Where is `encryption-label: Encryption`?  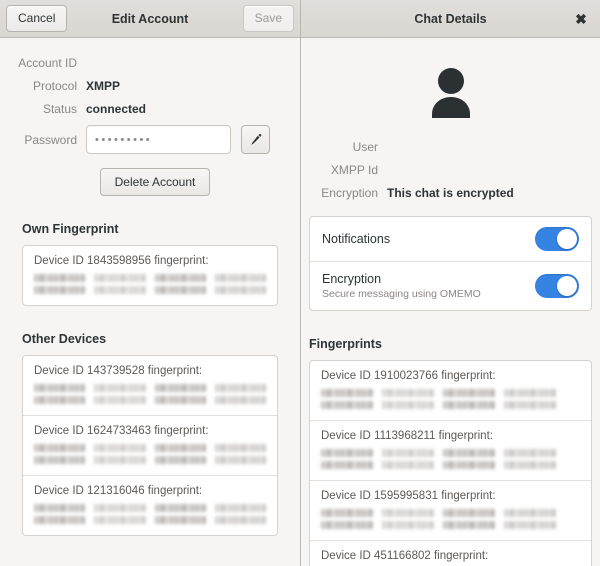
encryption-label: Encryption is located at coordinates (349, 193).